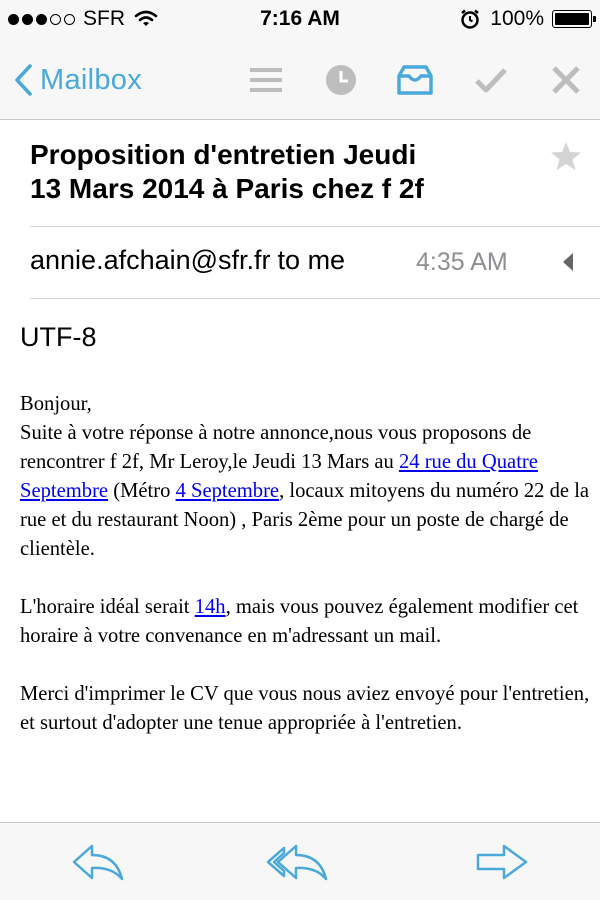 The width and height of the screenshot is (600, 900). I want to click on forward-icon, so click(502, 862).